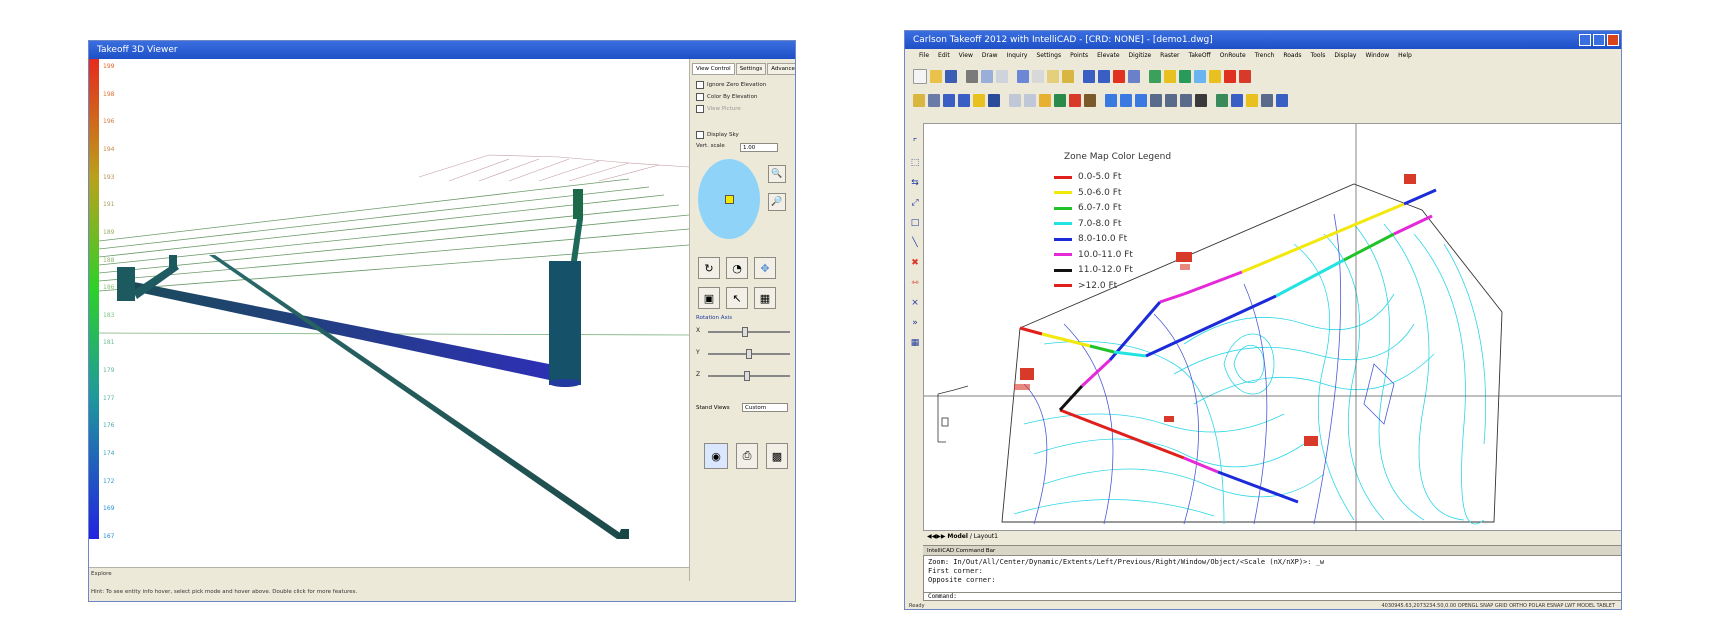  I want to click on raise-icon, so click(1111, 100).